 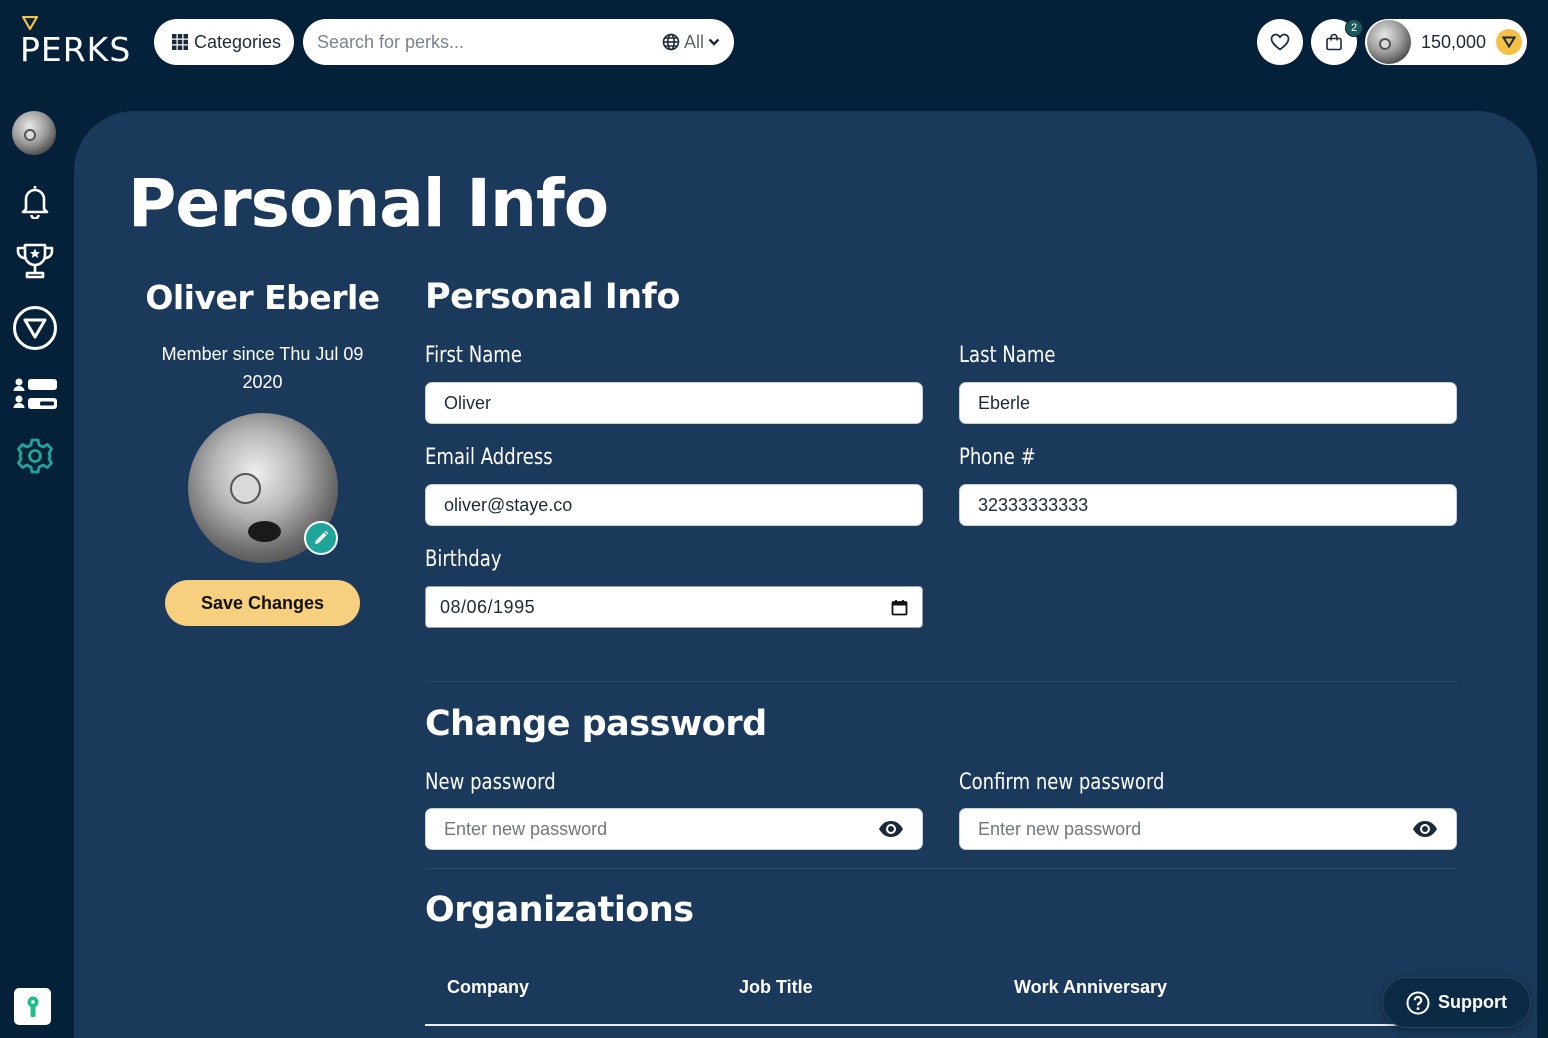 I want to click on first-name-input, so click(x=674, y=403).